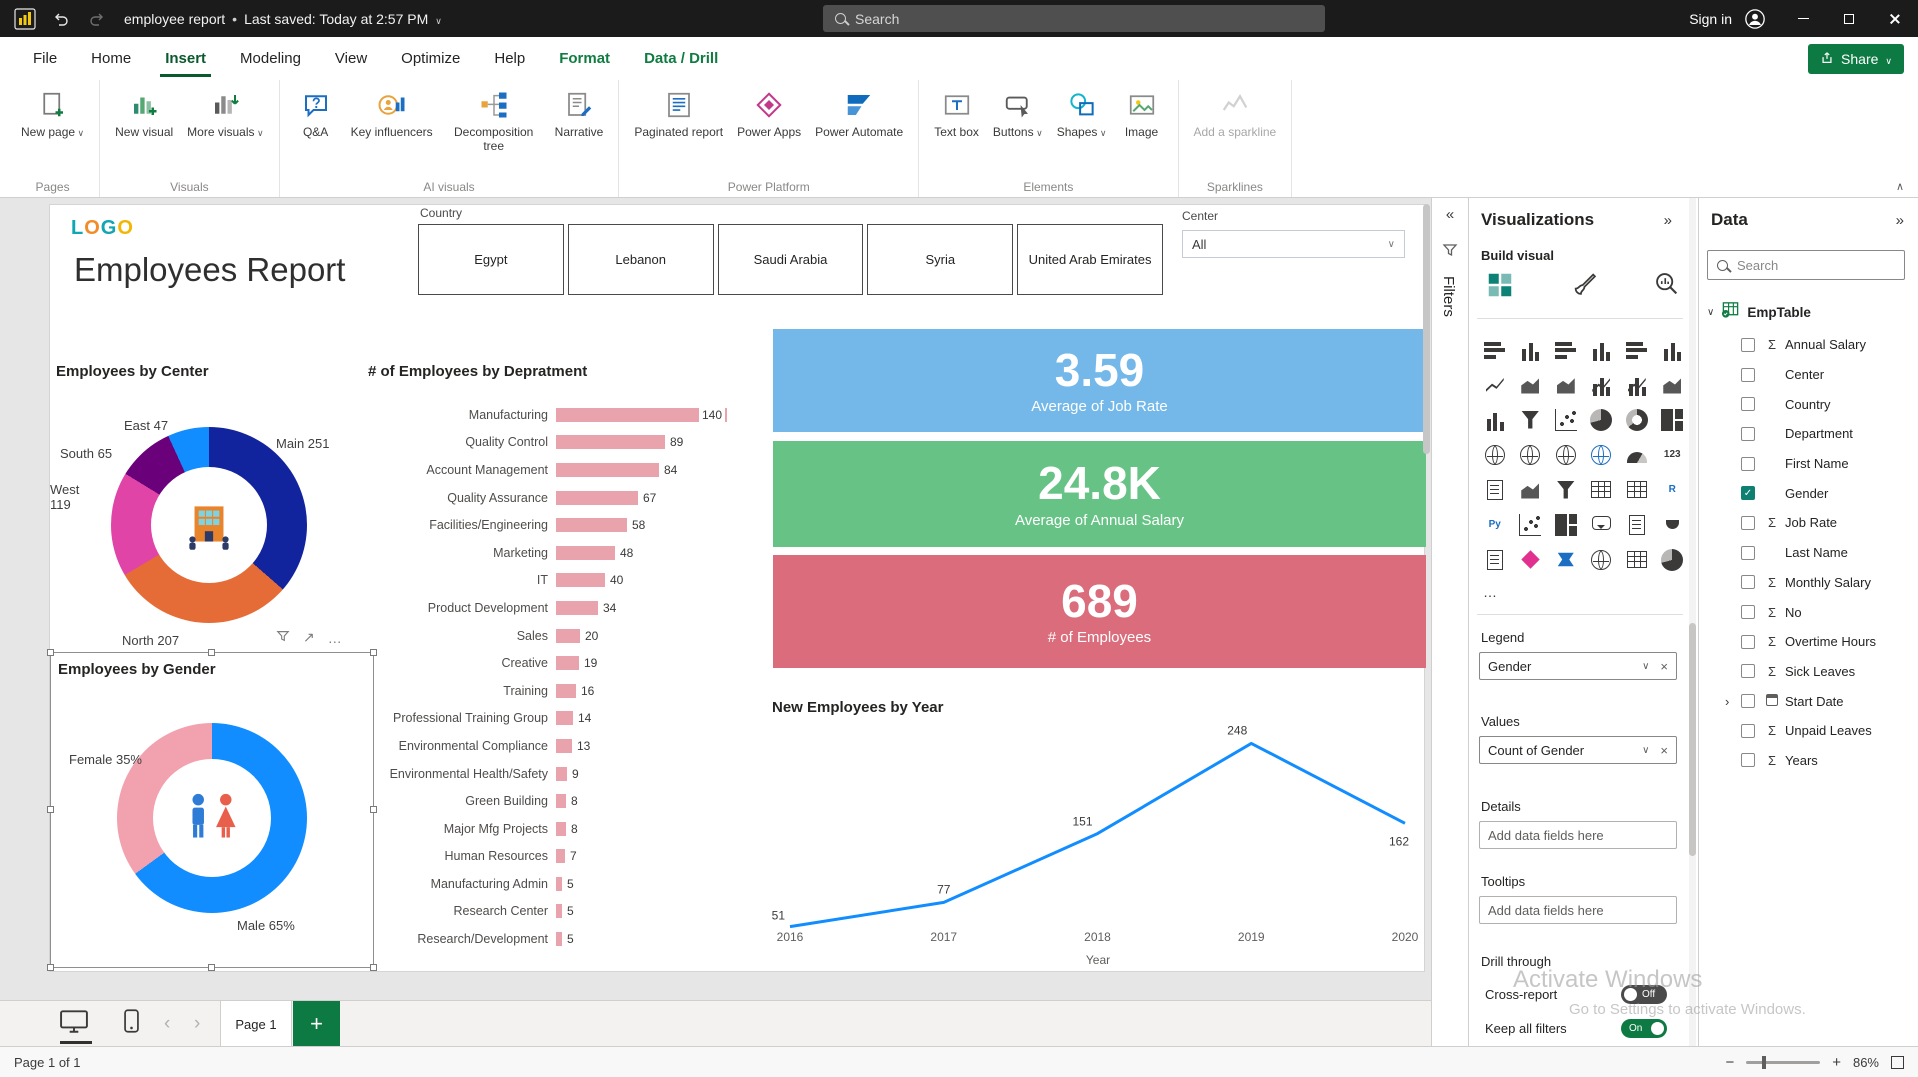  I want to click on menu-data-drill: Data / Drill, so click(681, 58).